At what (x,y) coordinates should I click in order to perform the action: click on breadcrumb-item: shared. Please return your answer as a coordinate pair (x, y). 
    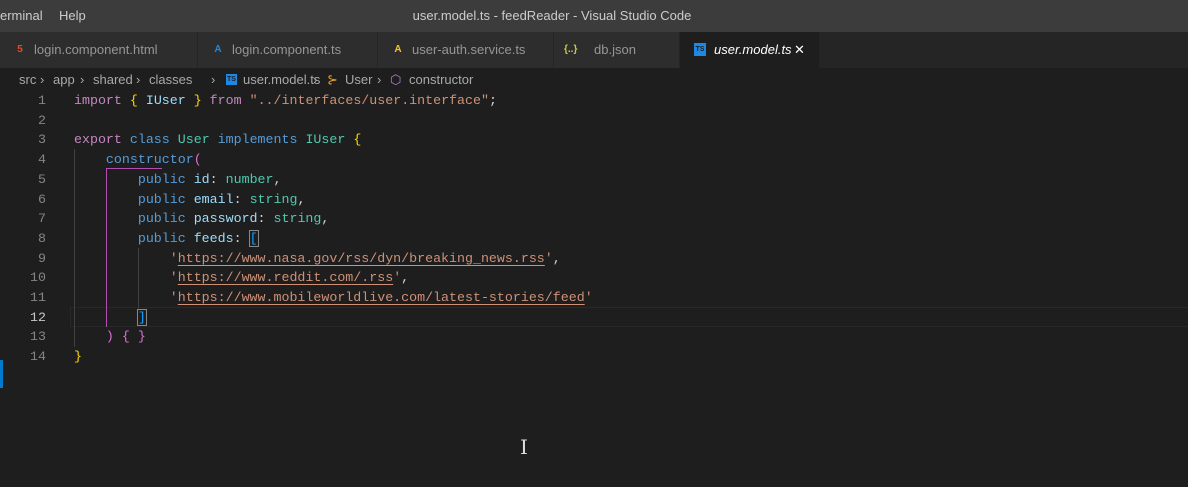
    Looking at the image, I should click on (113, 79).